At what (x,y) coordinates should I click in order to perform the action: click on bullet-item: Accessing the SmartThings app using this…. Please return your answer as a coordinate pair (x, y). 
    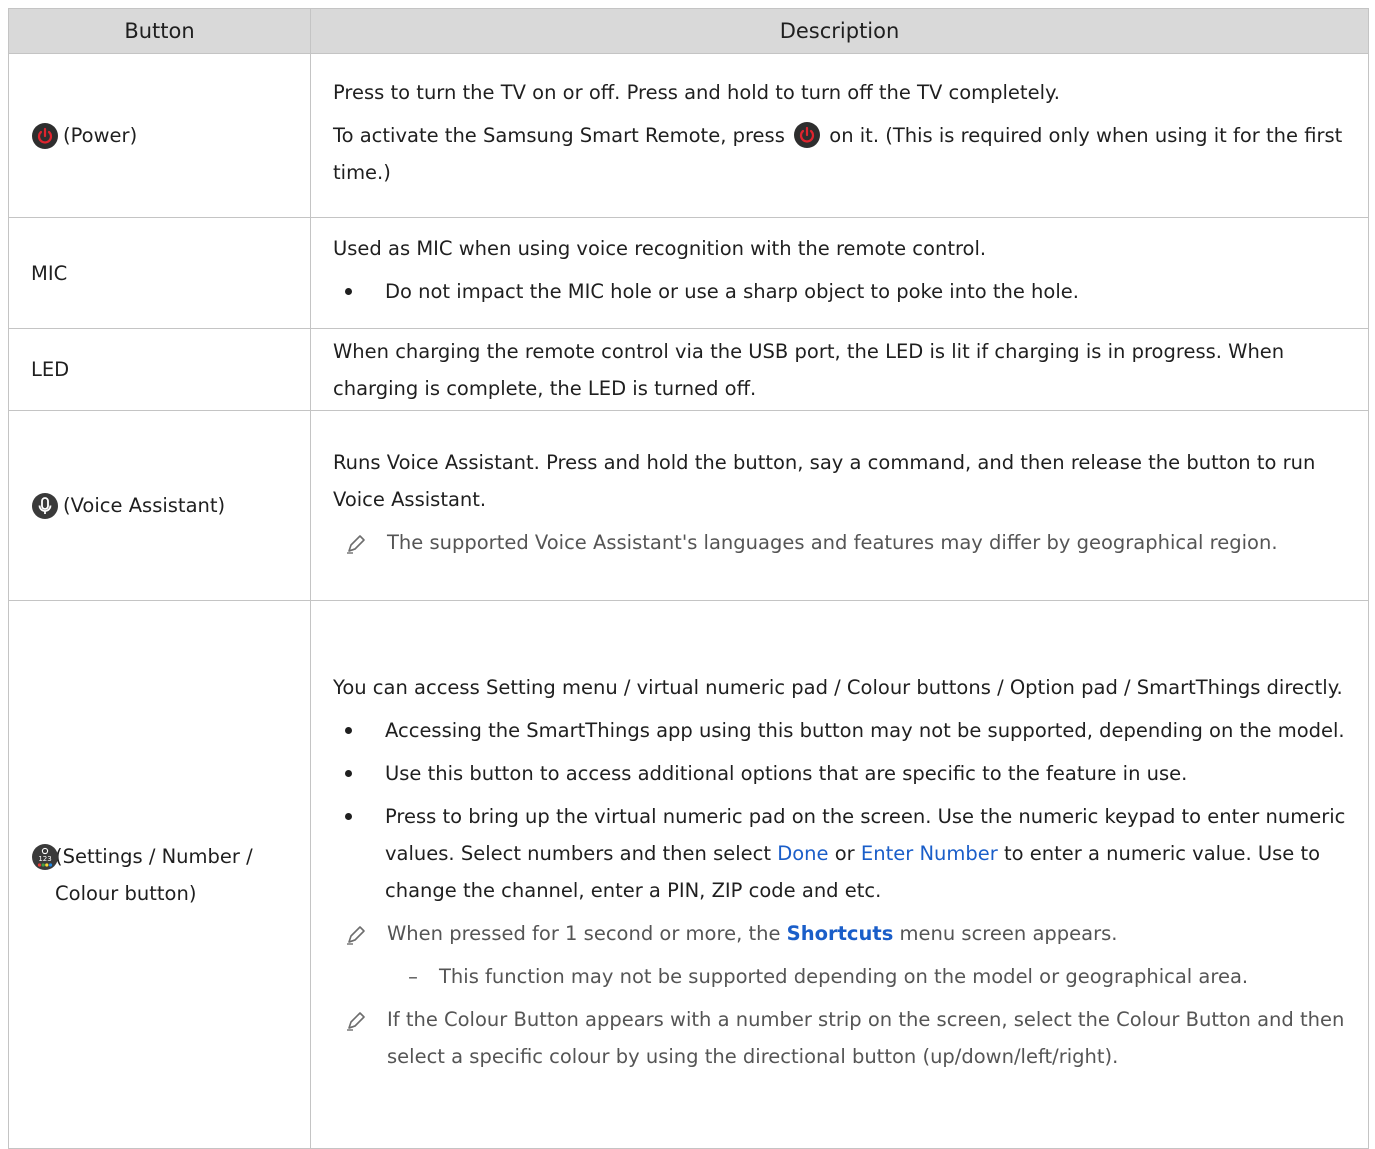
    Looking at the image, I should click on (843, 730).